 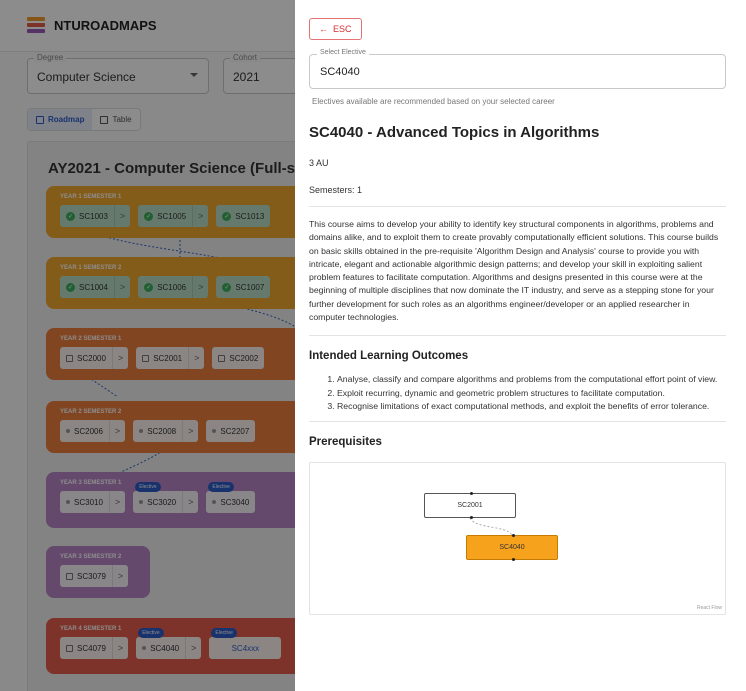 I want to click on prereq-node: SC2001, so click(x=470, y=506).